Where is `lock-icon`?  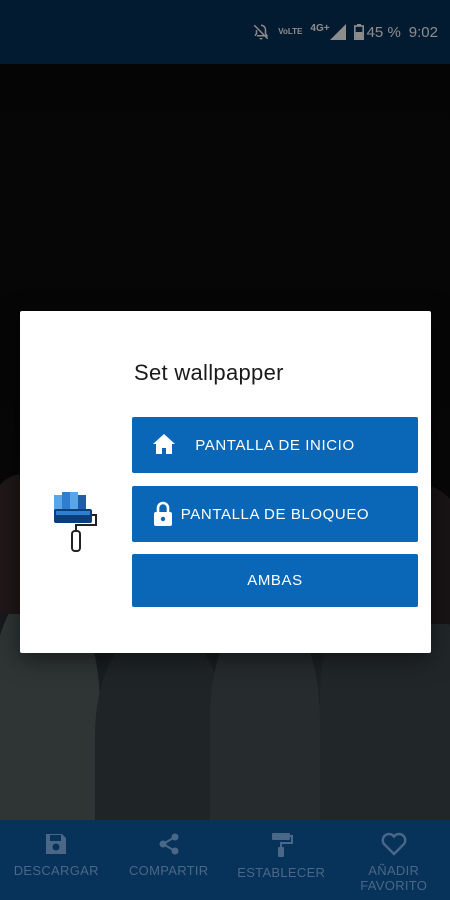
lock-icon is located at coordinates (163, 516).